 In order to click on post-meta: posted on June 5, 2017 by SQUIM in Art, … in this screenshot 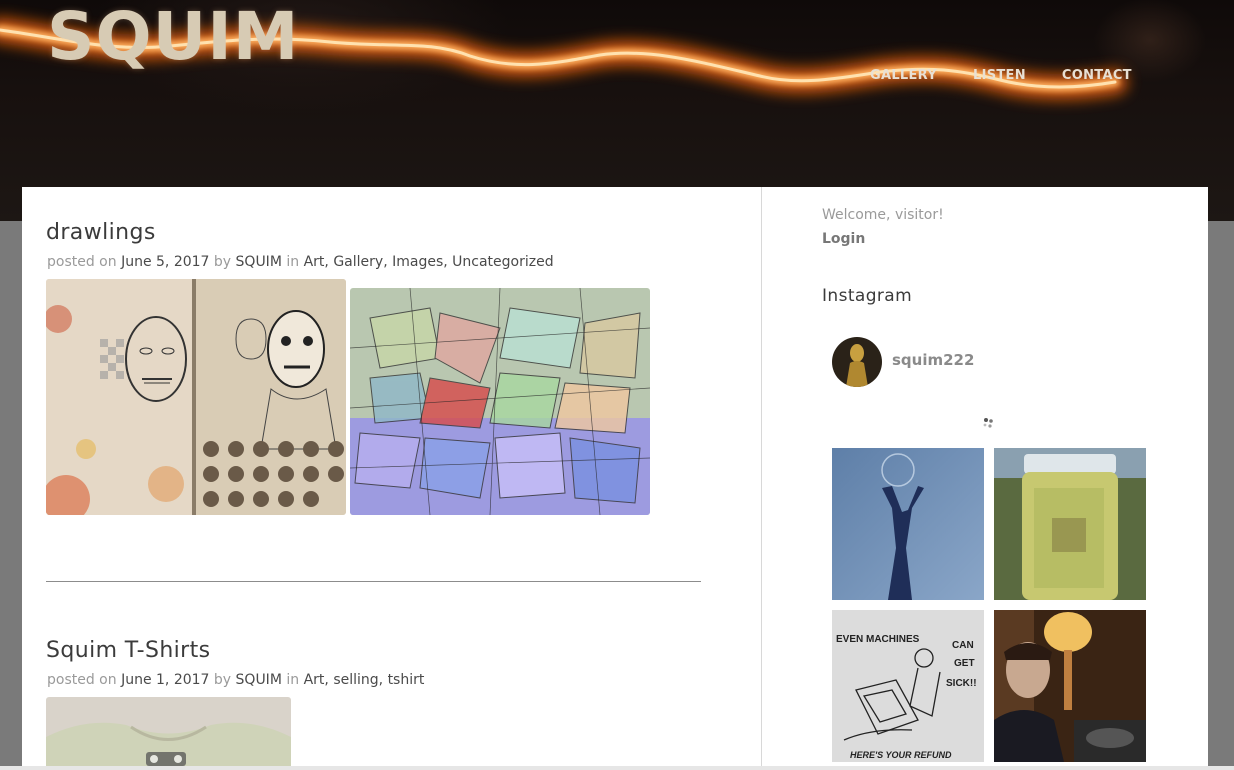, I will do `click(300, 262)`.